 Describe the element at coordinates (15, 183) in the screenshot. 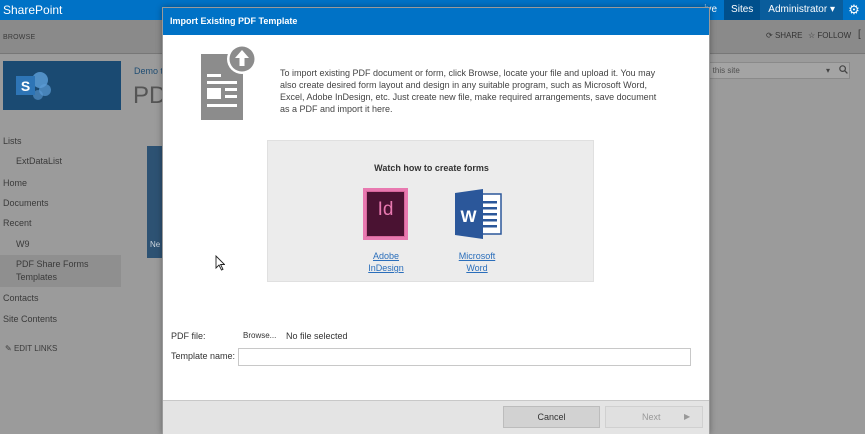

I see `nav-item-home: Home` at that location.